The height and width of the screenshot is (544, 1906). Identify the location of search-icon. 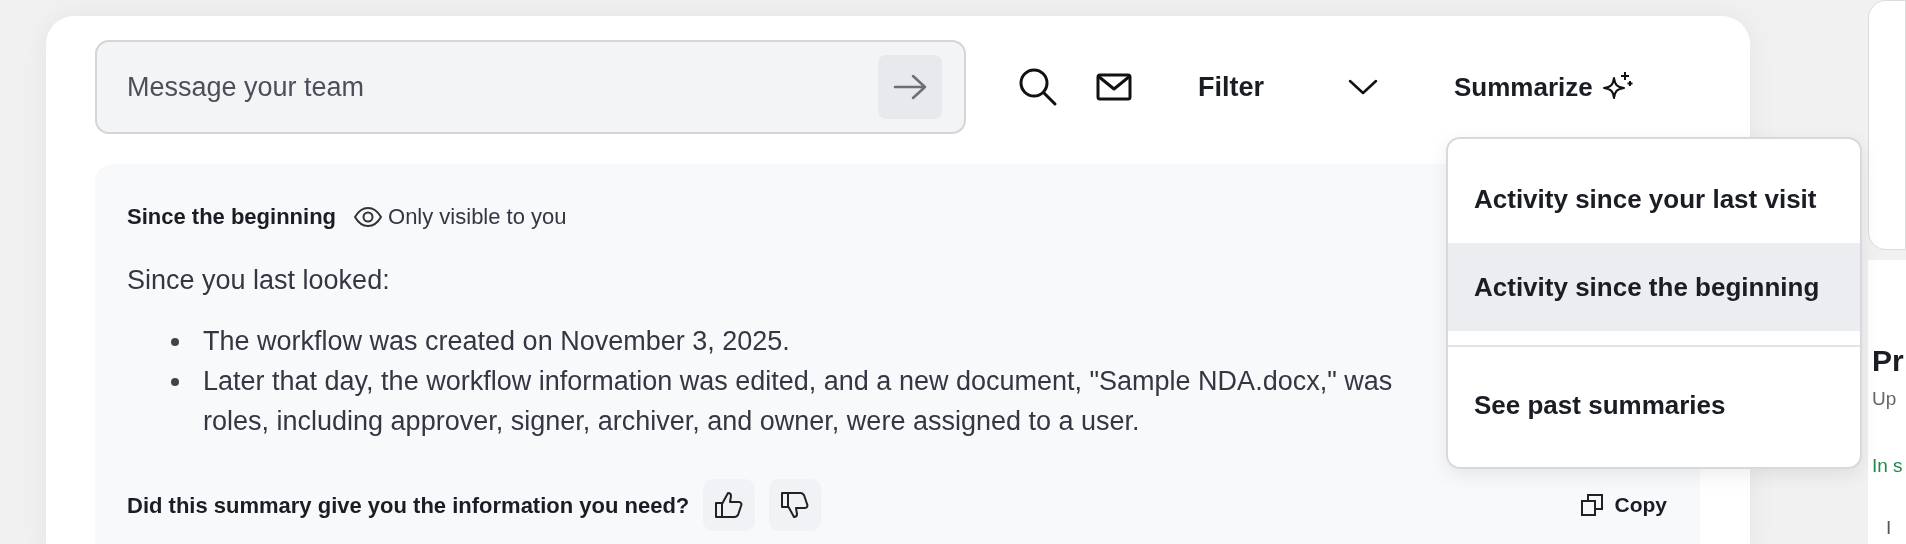
(1038, 87).